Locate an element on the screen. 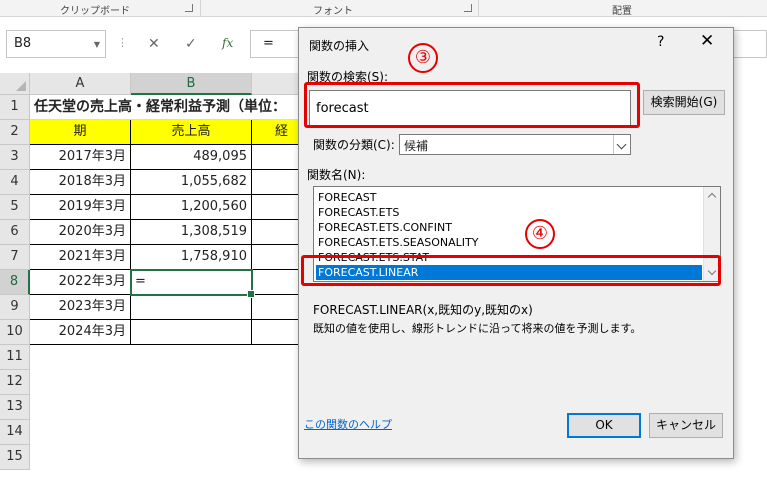 The width and height of the screenshot is (767, 485). column-header-b: B is located at coordinates (191, 84).